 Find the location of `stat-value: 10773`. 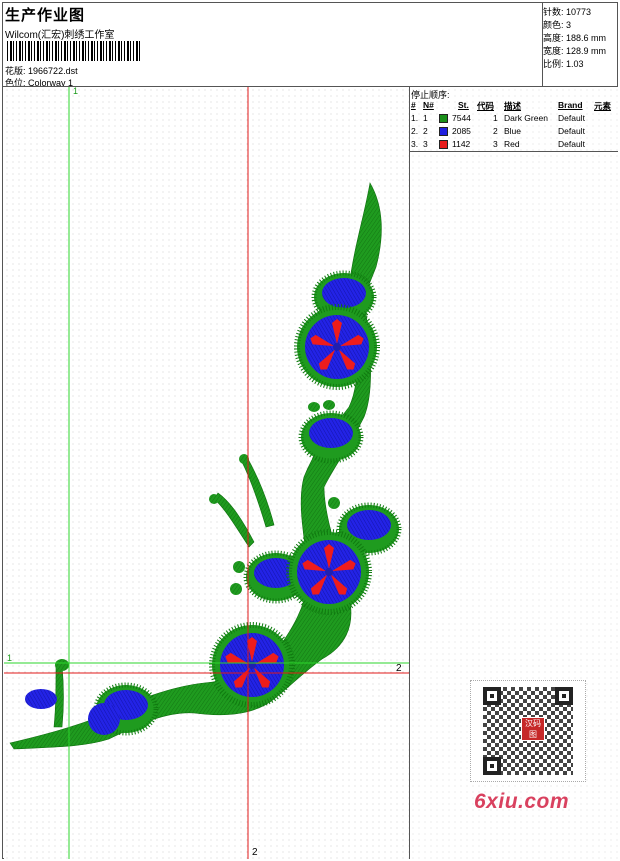

stat-value: 10773 is located at coordinates (579, 12).